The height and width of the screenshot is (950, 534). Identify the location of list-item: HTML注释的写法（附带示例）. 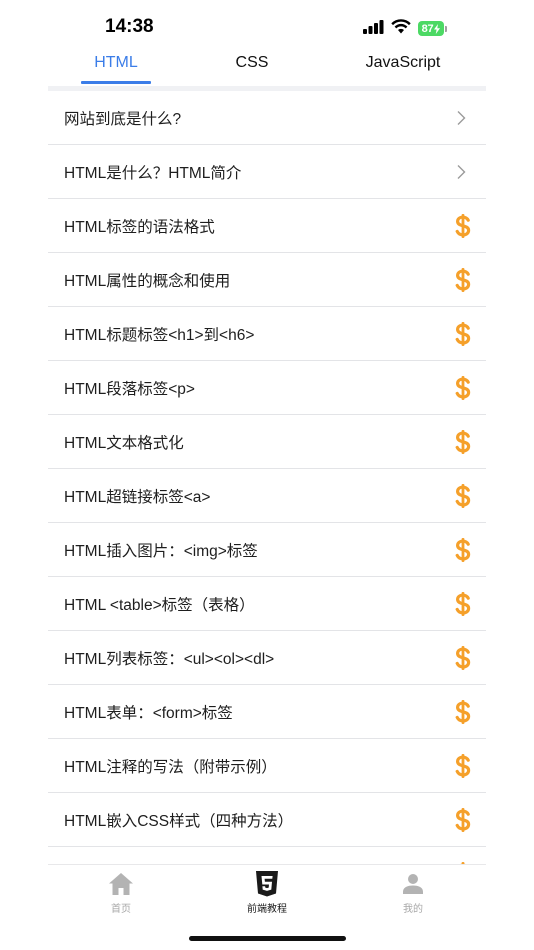
(267, 766).